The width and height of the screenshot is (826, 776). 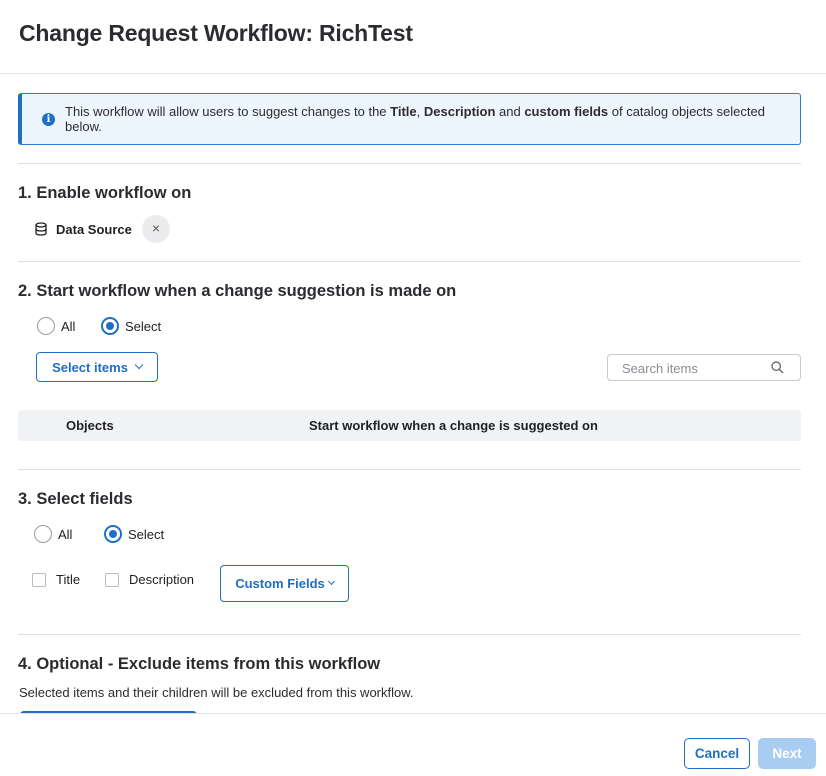 I want to click on dialog-header: Change Request Workflow: RichTest, so click(x=413, y=37).